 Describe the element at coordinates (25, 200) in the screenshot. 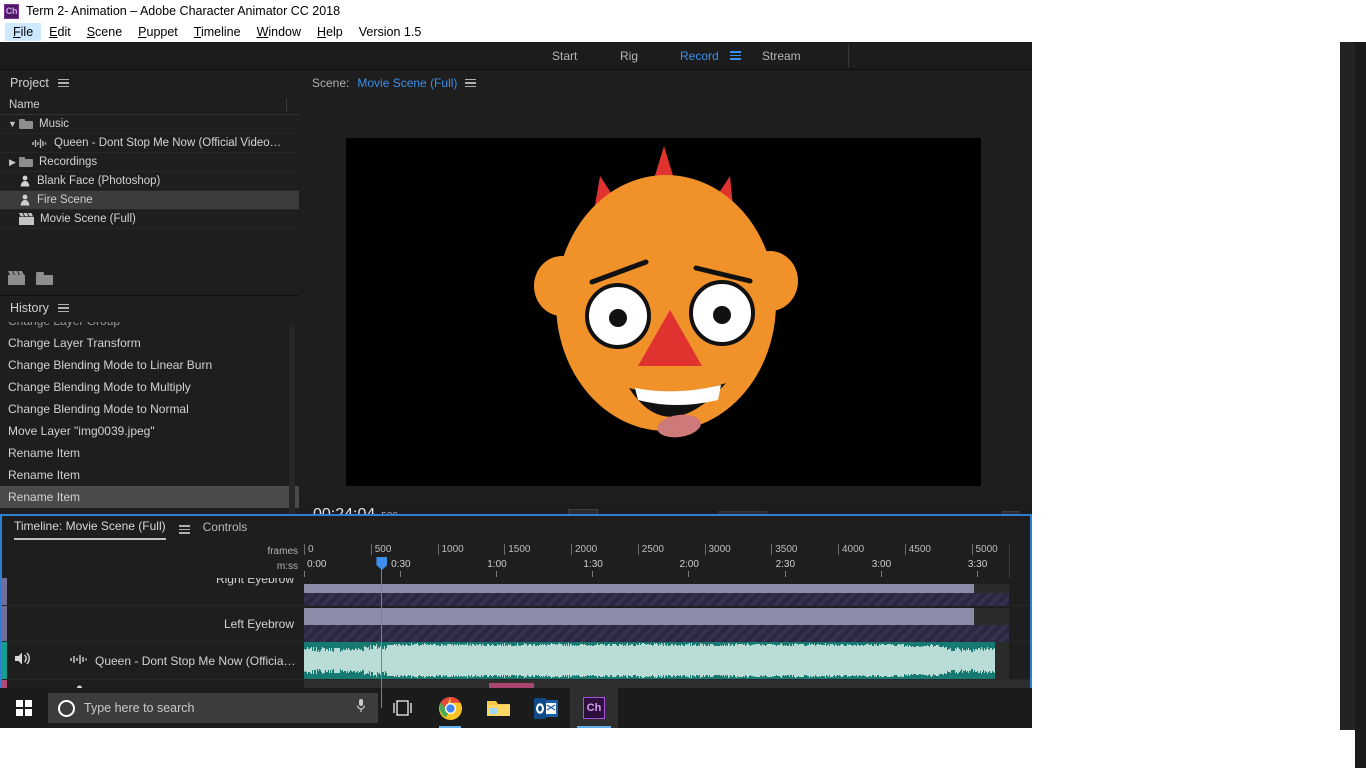

I see `puppet-icon` at that location.